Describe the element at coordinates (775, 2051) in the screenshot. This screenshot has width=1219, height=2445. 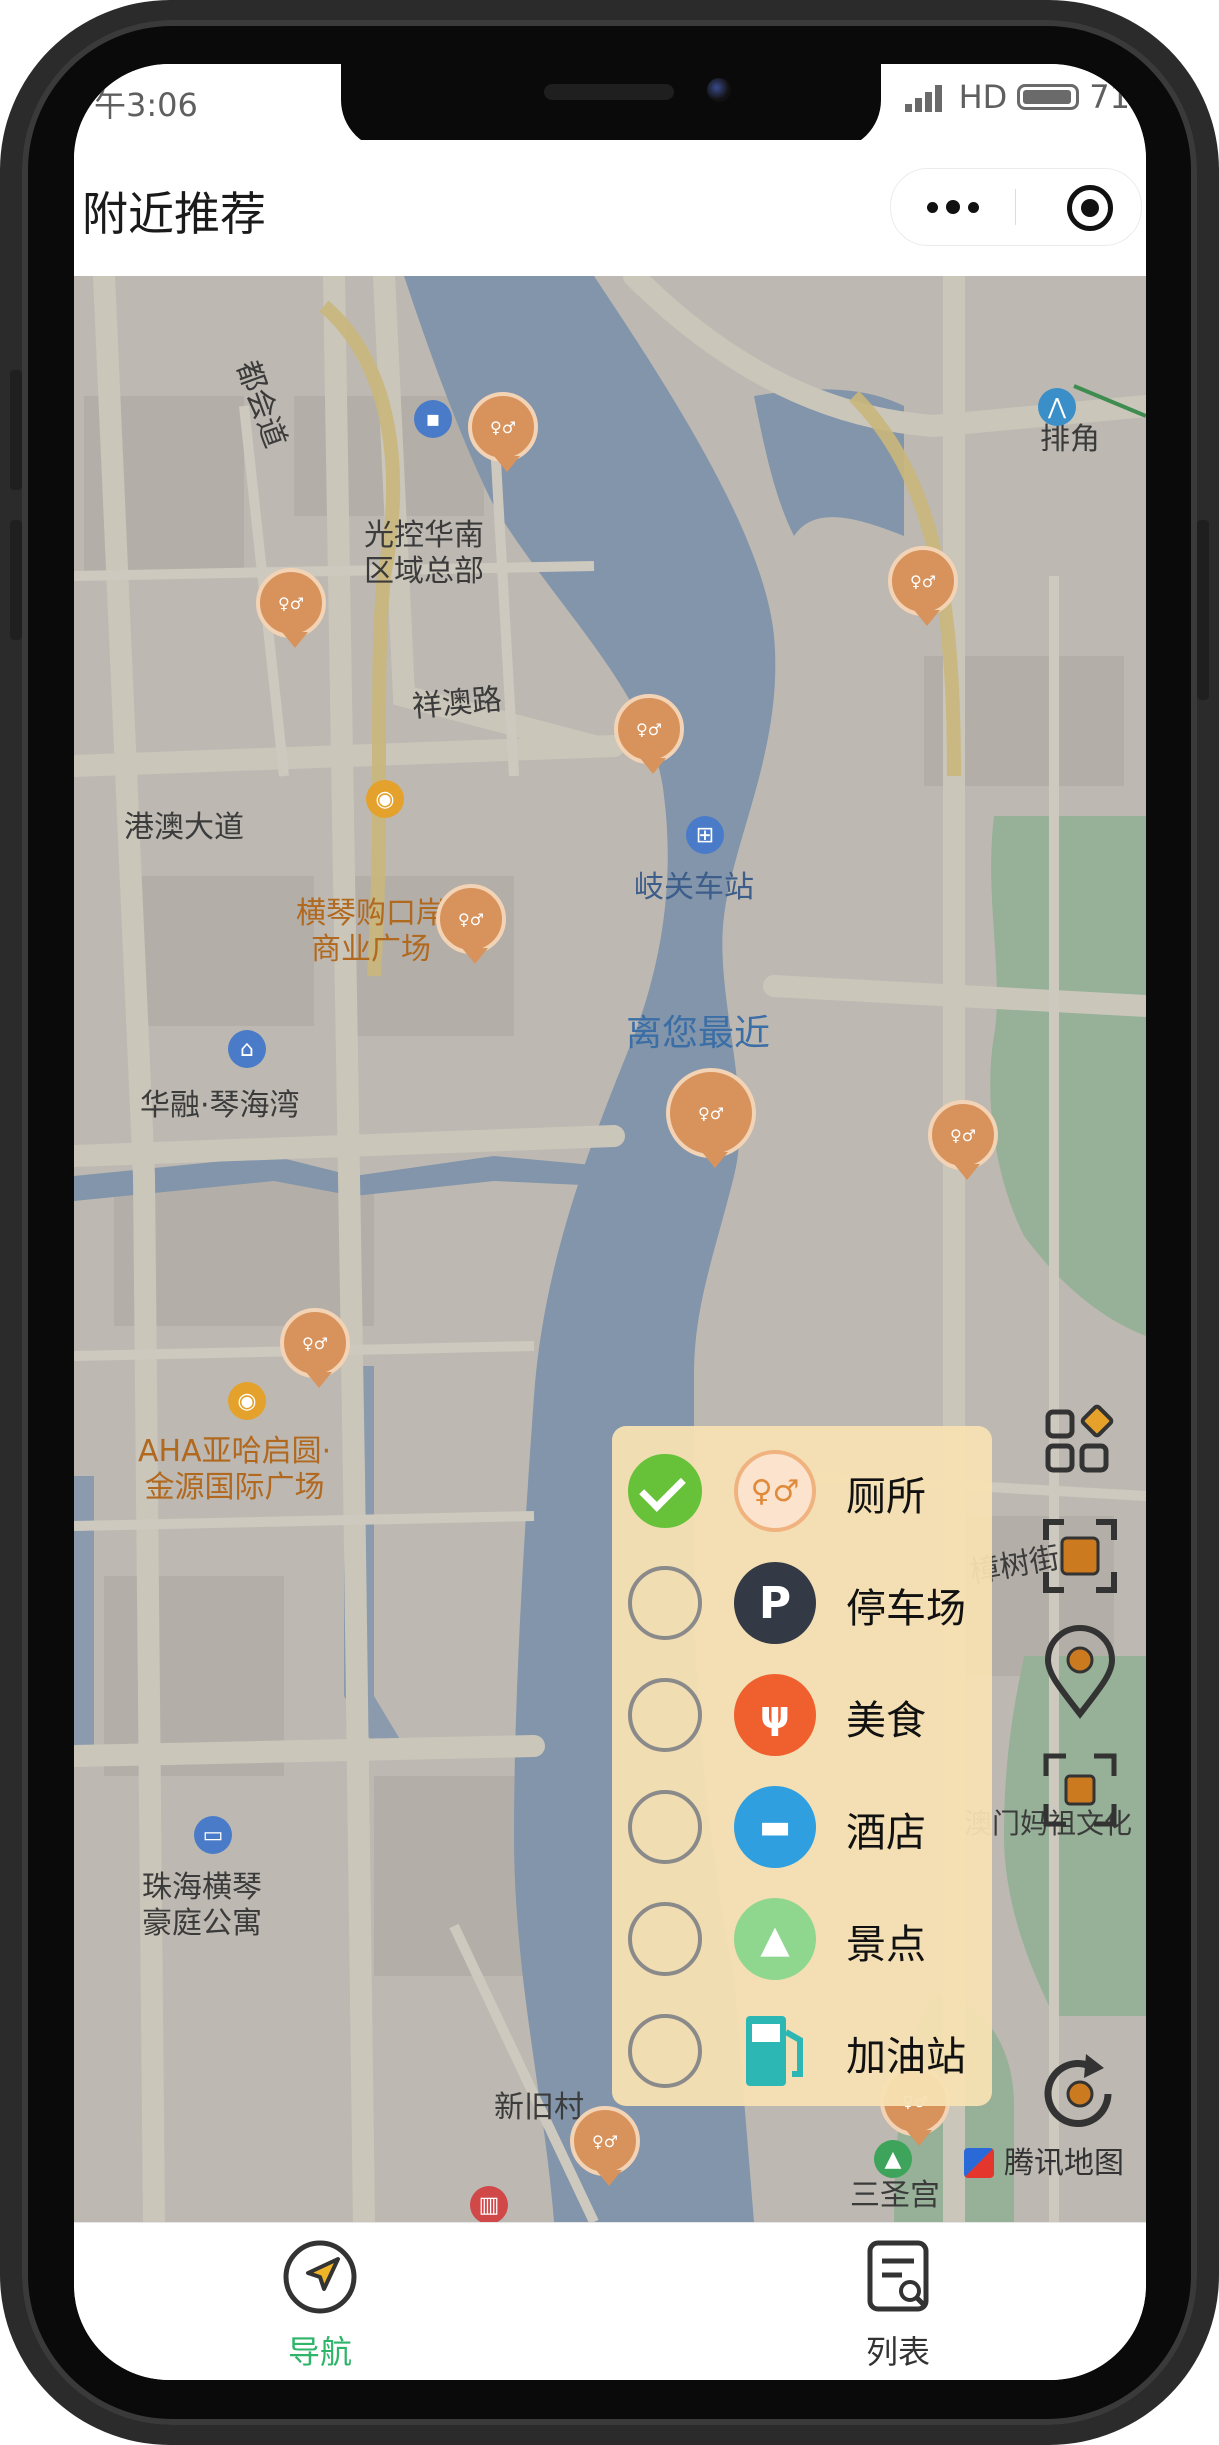
I see `gas-station-icon` at that location.